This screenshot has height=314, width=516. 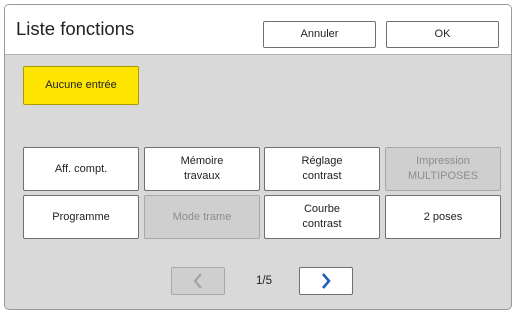 I want to click on no-entry-button: Aucune entrée, so click(x=81, y=85).